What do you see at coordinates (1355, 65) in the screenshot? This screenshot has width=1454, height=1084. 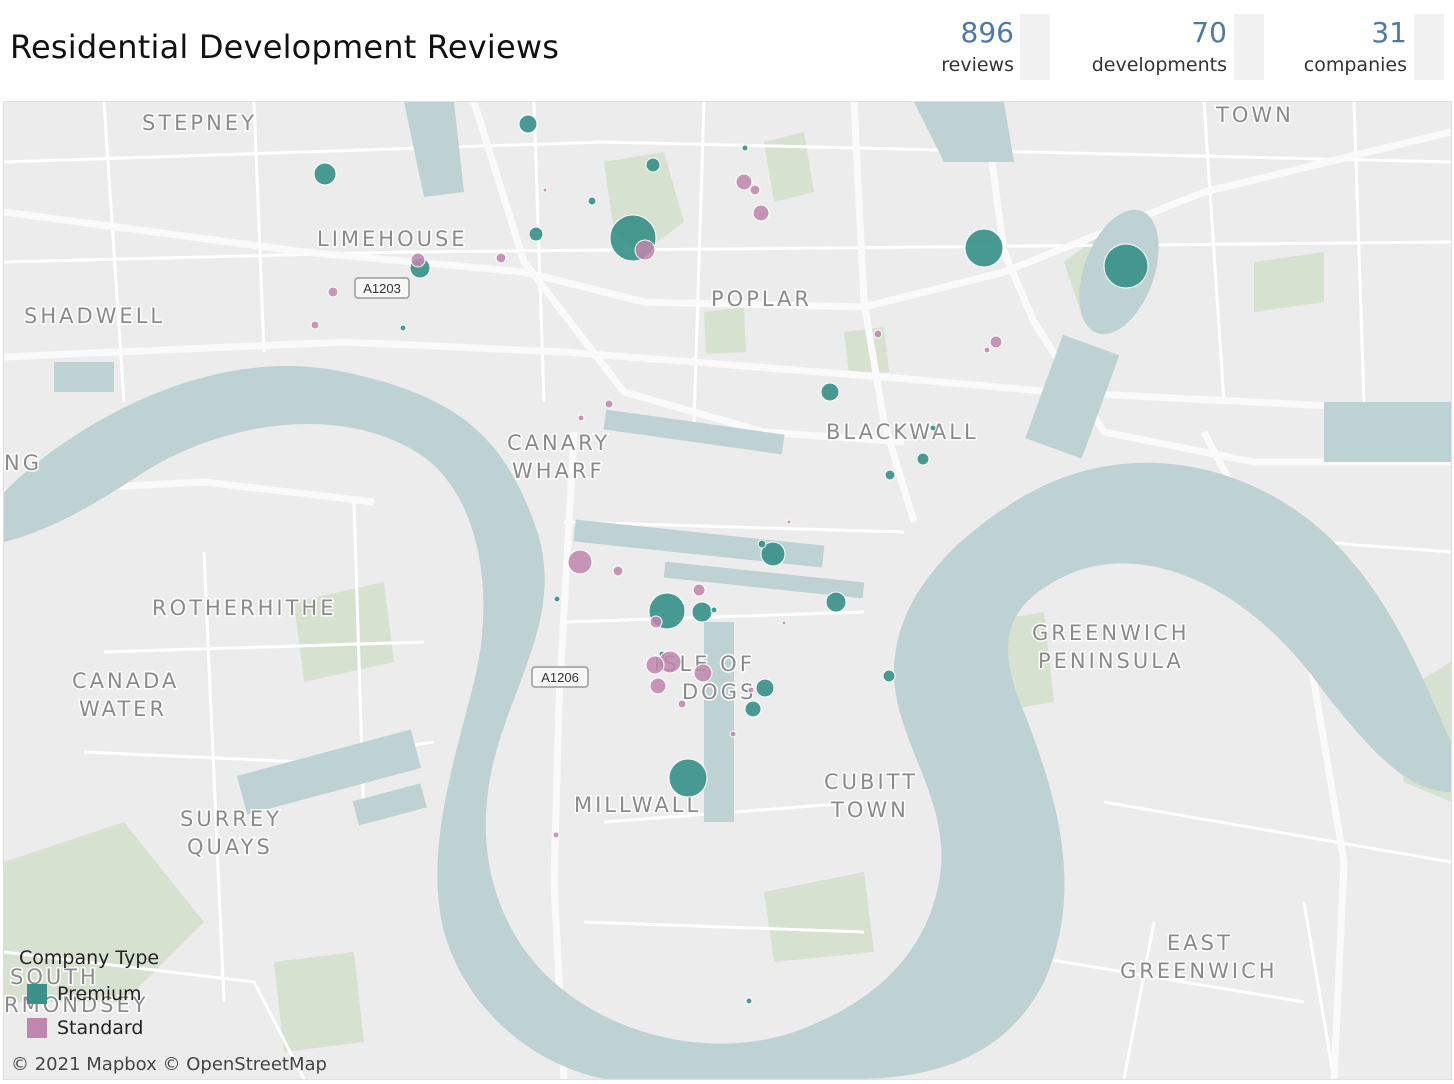 I see `kpi-companies-label: companies` at bounding box center [1355, 65].